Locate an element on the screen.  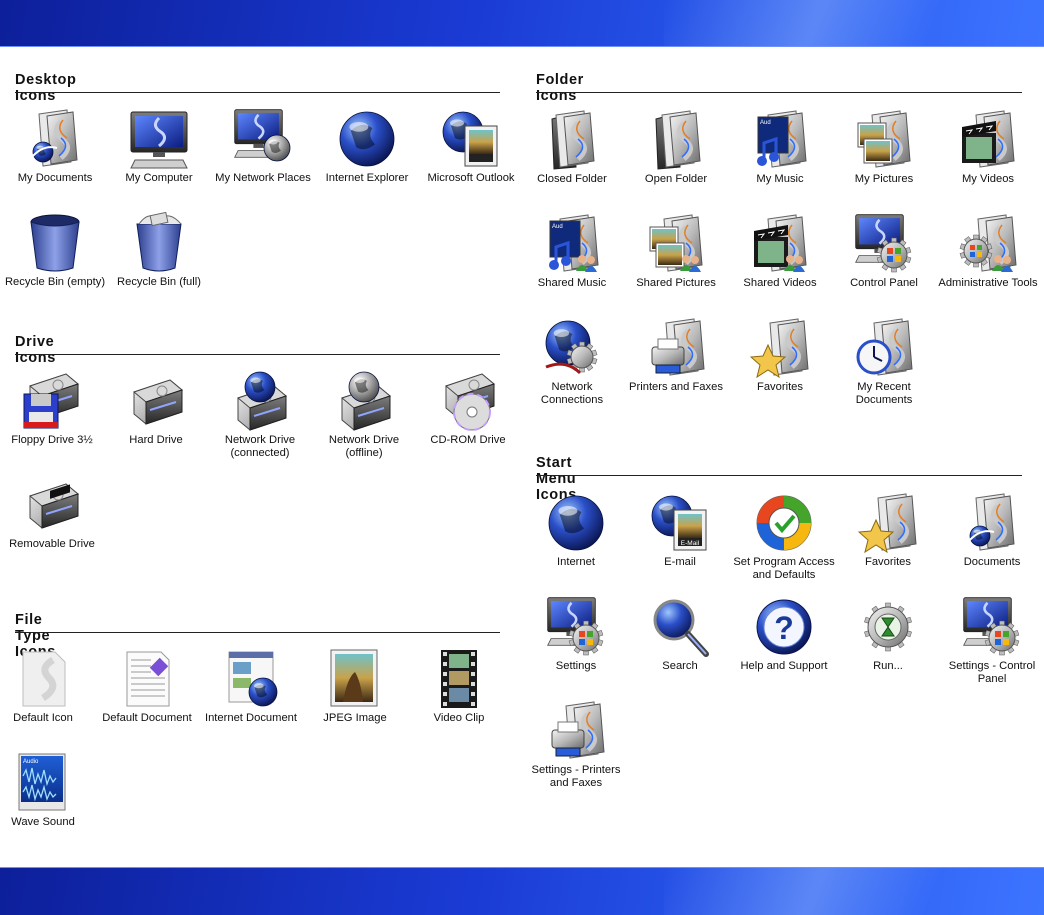
my-documents-icon is located at coordinates (55, 139).